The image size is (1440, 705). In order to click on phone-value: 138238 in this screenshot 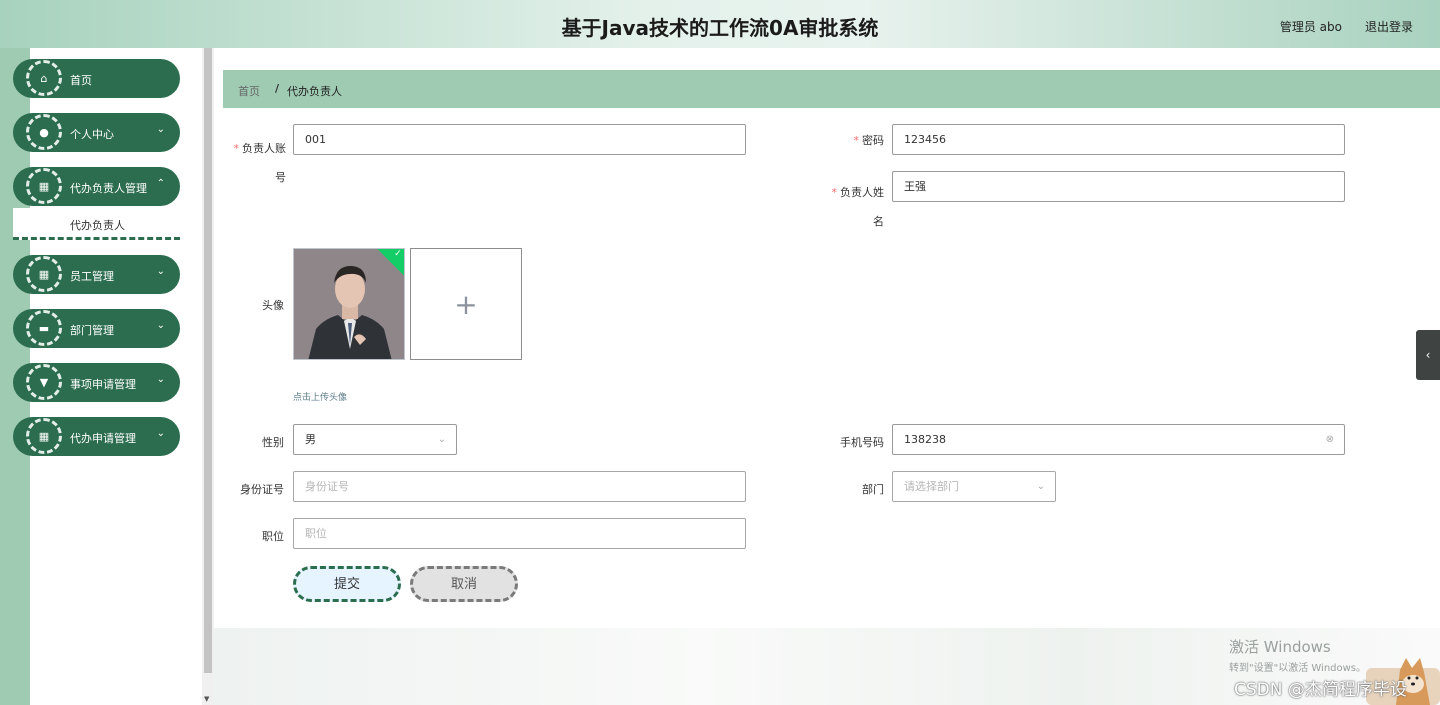, I will do `click(925, 439)`.